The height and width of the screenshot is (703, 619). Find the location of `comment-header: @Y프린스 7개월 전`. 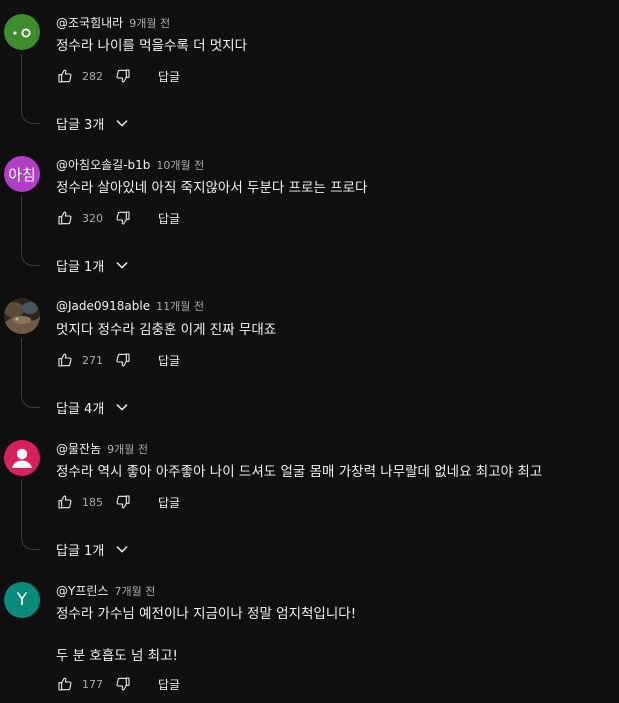

comment-header: @Y프린스 7개월 전 is located at coordinates (105, 591).